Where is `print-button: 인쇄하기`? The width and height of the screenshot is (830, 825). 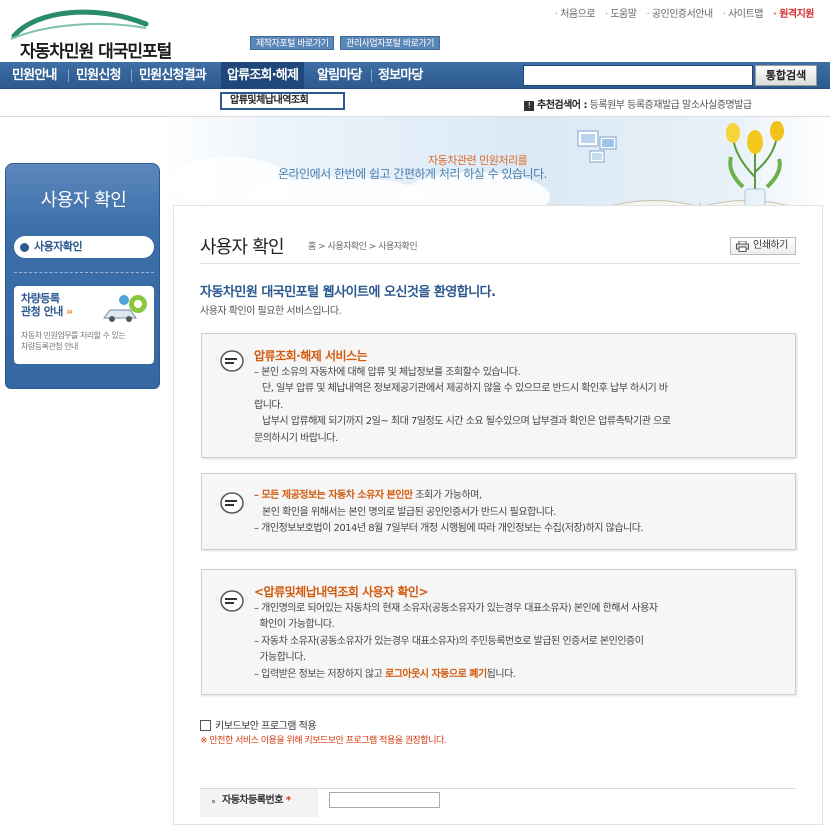
print-button: 인쇄하기 is located at coordinates (763, 246).